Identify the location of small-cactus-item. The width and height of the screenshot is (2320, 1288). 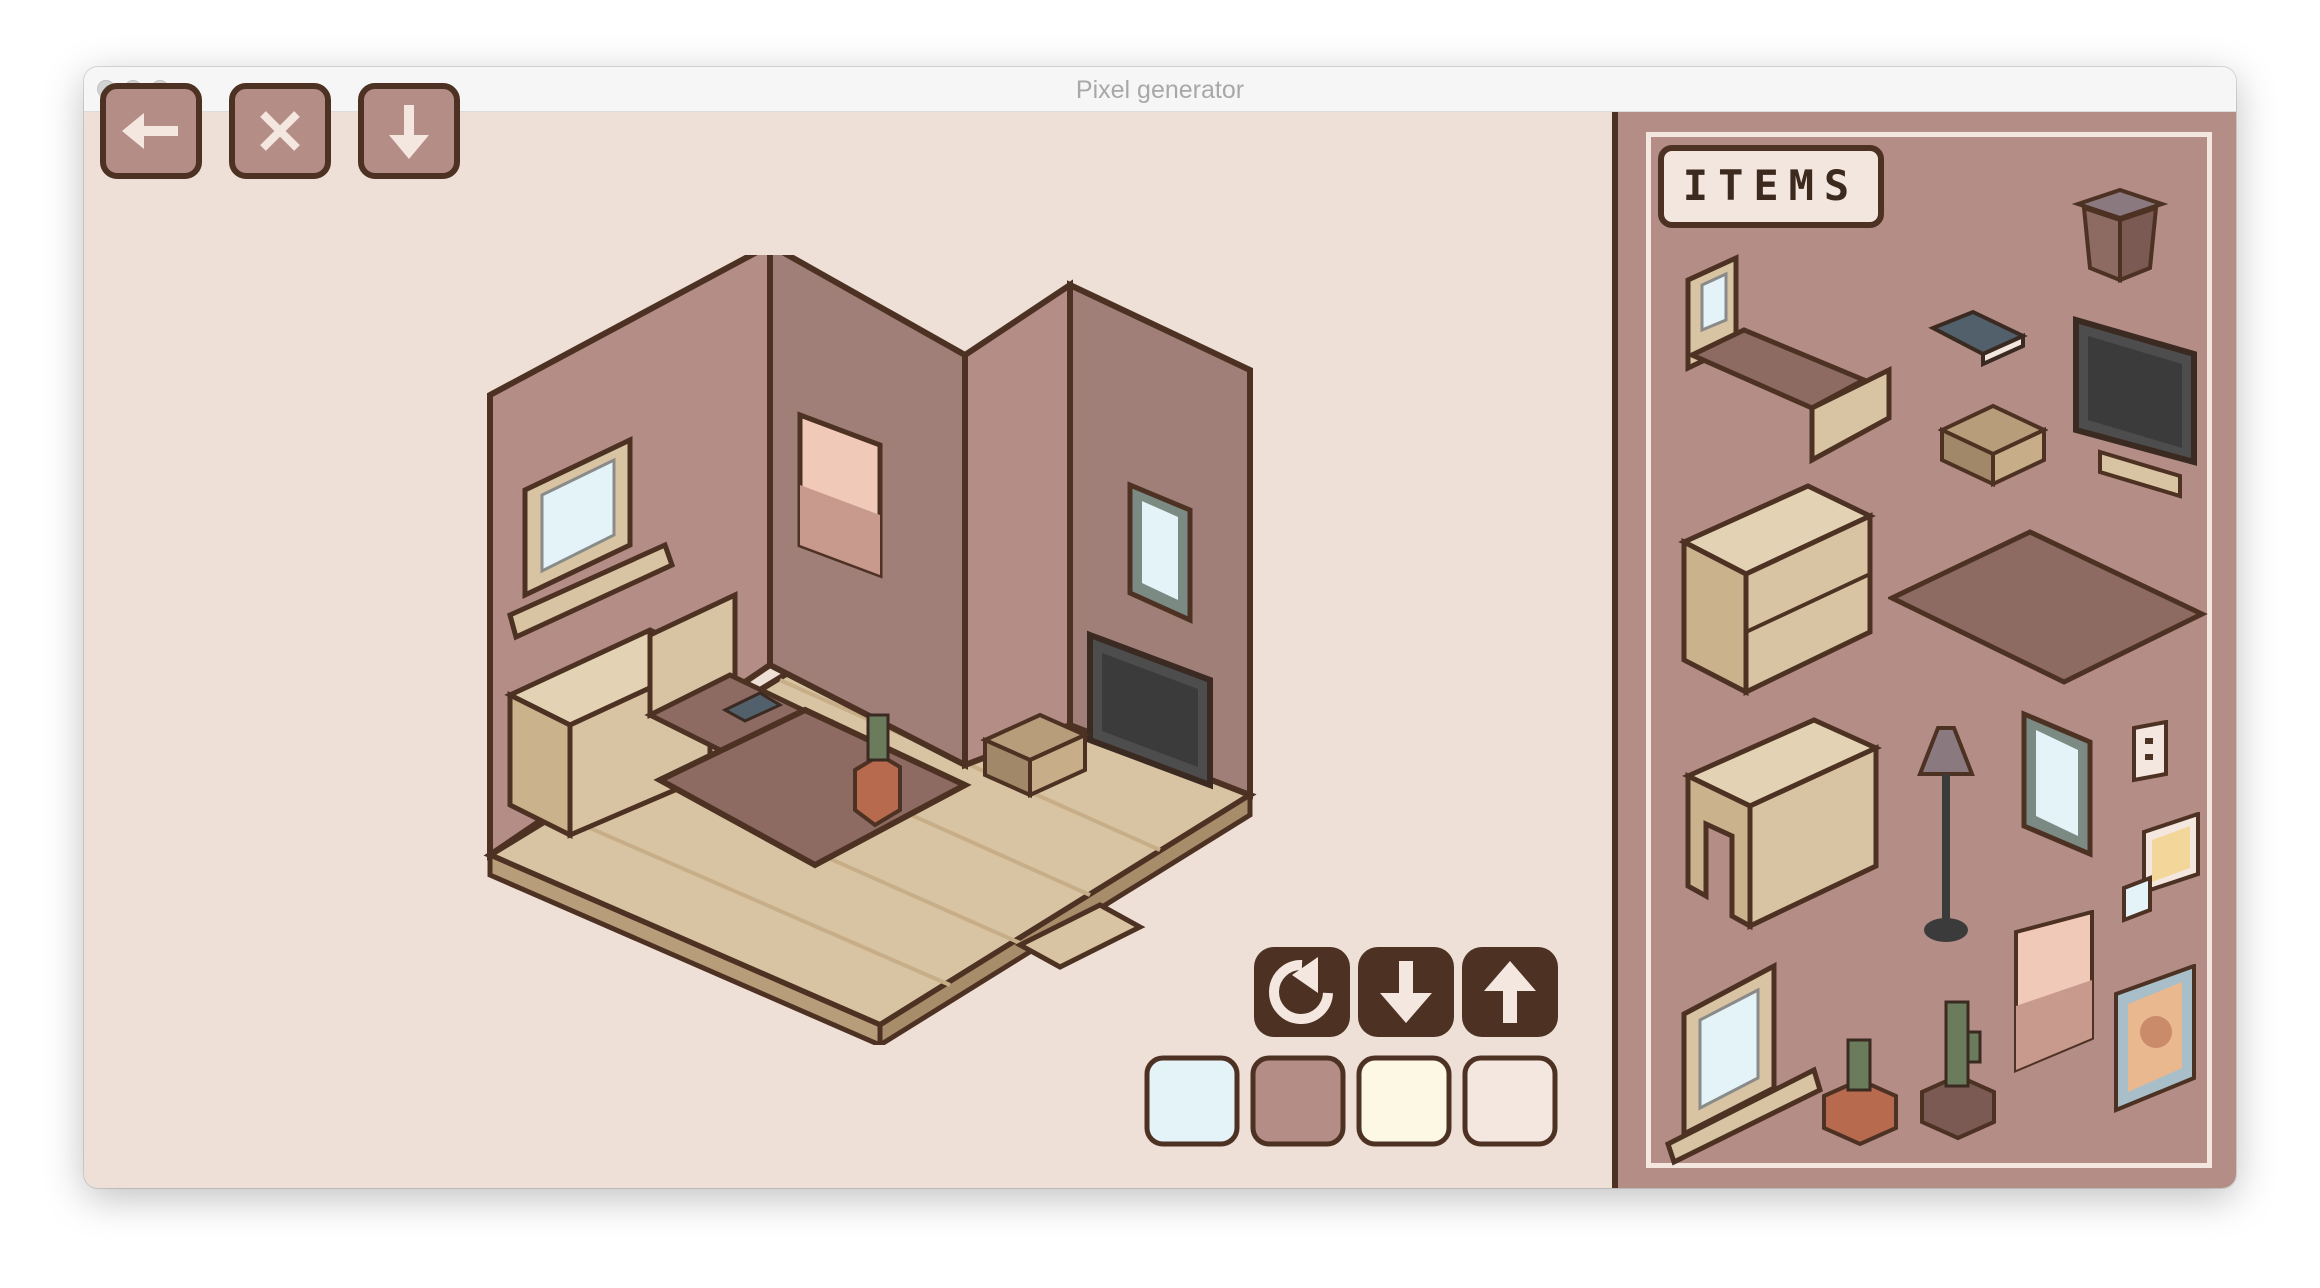
(1860, 1089).